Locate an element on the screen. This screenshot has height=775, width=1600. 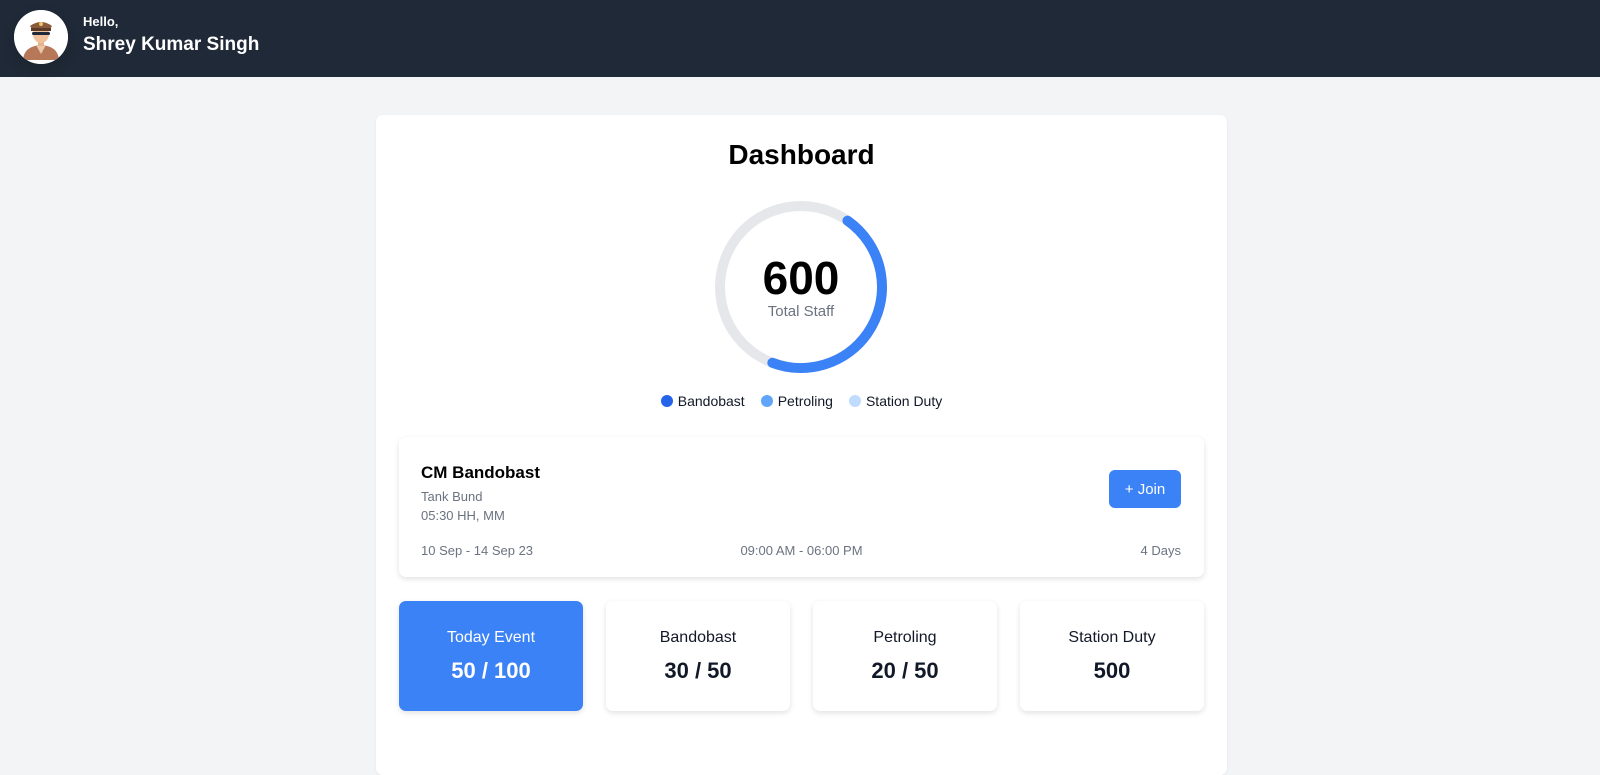
legend-label: Petroling is located at coordinates (805, 401).